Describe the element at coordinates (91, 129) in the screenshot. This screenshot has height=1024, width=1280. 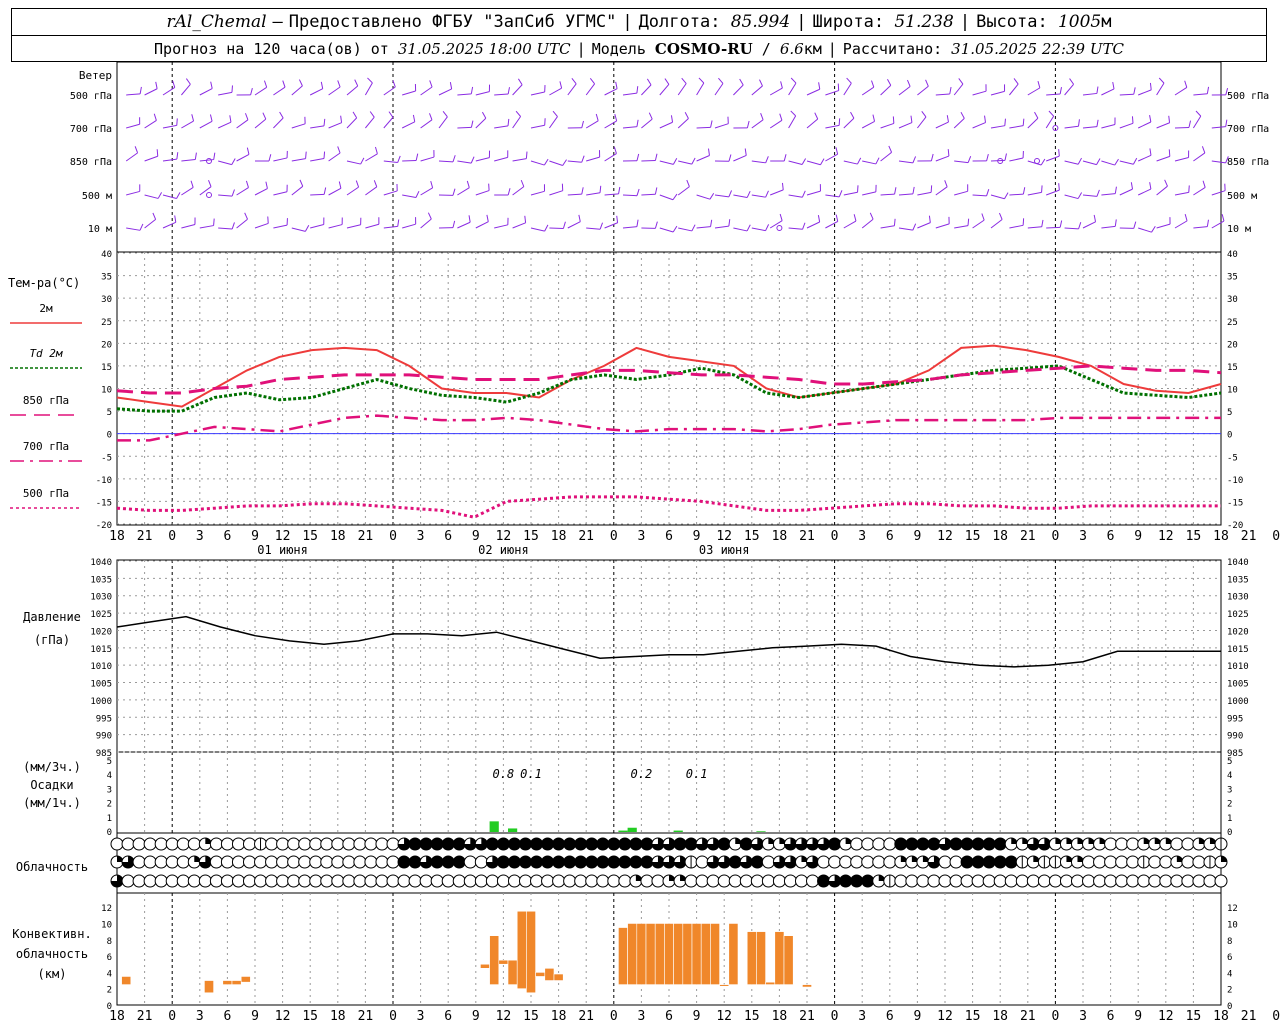
I see `wind-level-label-left: 700 гПа` at that location.